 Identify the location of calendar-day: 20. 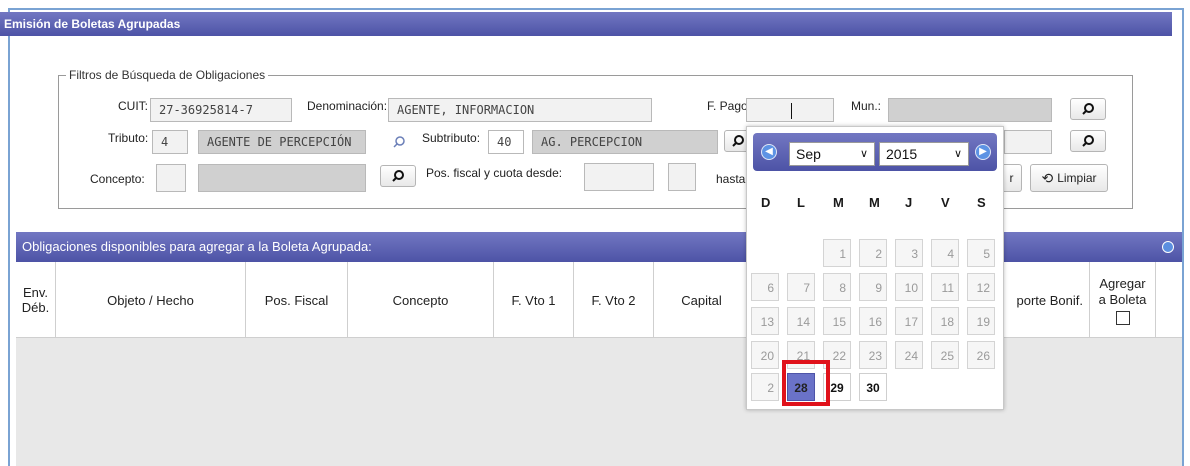
(765, 355).